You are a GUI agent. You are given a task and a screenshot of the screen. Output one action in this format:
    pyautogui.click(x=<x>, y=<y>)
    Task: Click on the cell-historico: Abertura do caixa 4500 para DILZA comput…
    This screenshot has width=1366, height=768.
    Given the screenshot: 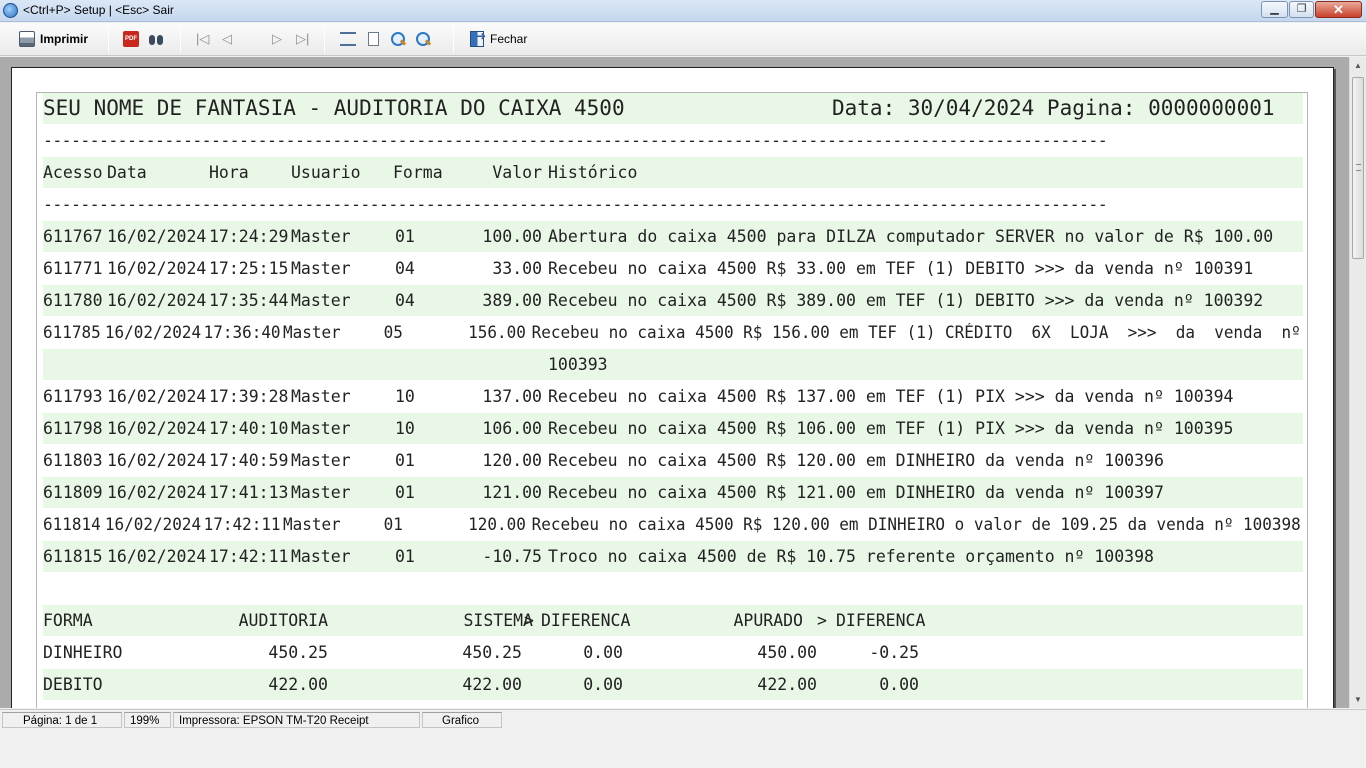 What is the action you would take?
    pyautogui.click(x=911, y=236)
    